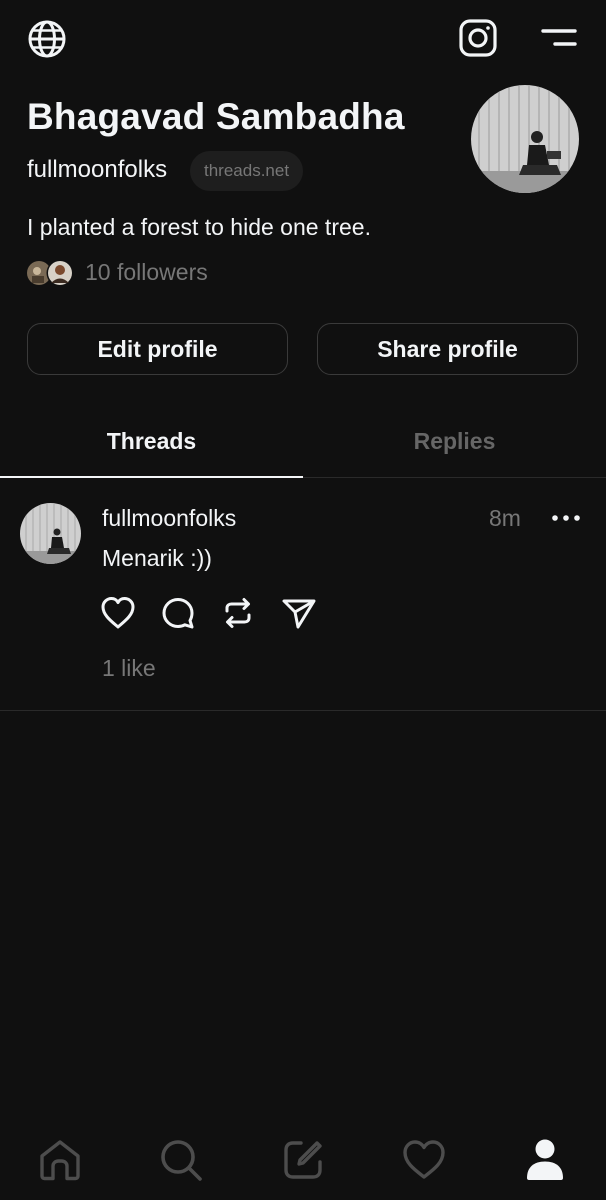 This screenshot has height=1200, width=606. I want to click on search-icon, so click(181, 1160).